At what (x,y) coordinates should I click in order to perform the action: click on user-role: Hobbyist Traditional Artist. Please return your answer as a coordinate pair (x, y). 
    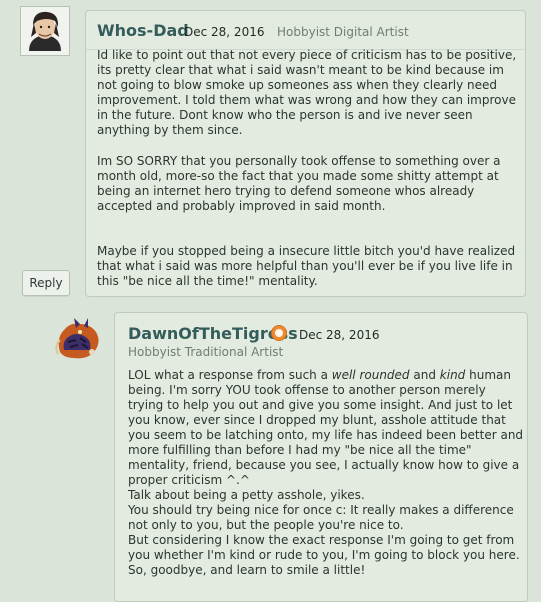
    Looking at the image, I should click on (206, 352).